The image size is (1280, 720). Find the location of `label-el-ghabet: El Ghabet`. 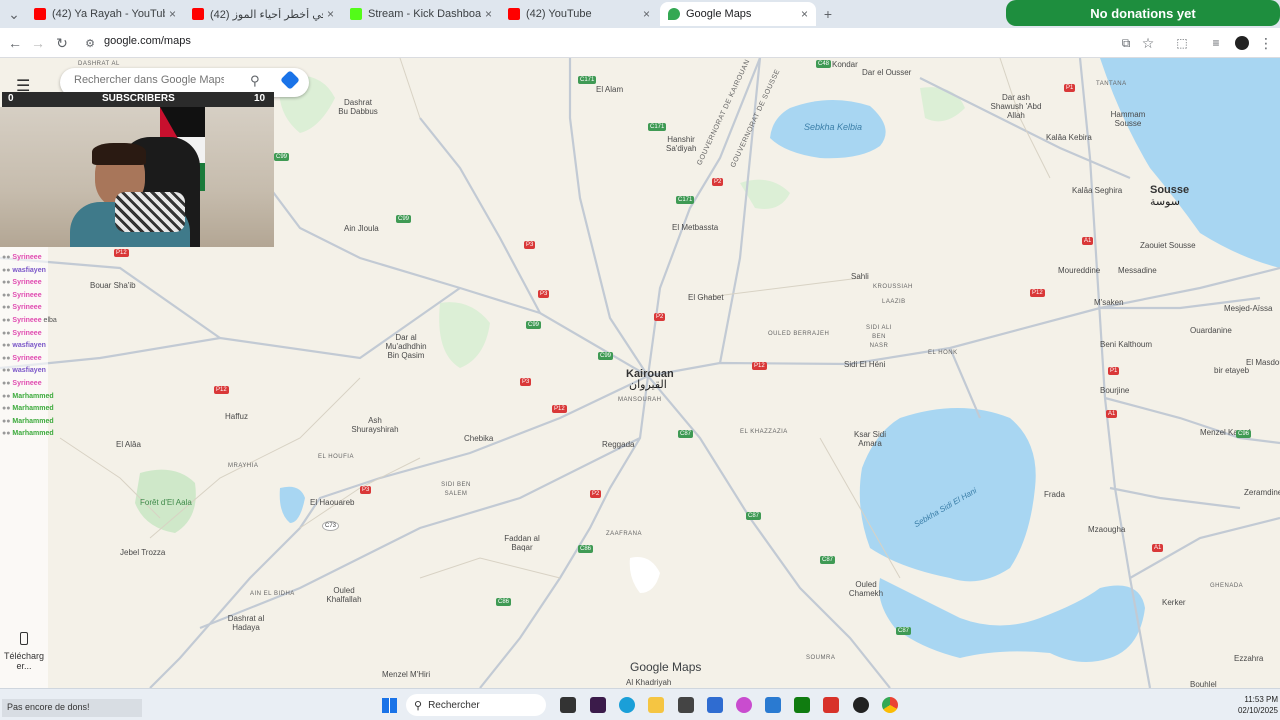

label-el-ghabet: El Ghabet is located at coordinates (706, 297).